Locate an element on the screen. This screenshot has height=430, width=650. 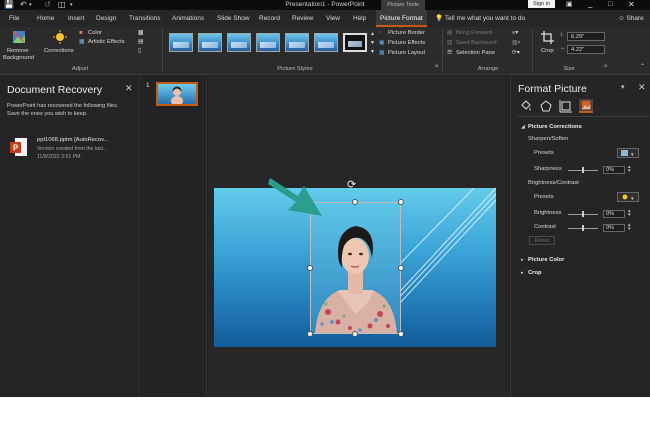
expand-crop-icon: ▸ is located at coordinates (522, 273).